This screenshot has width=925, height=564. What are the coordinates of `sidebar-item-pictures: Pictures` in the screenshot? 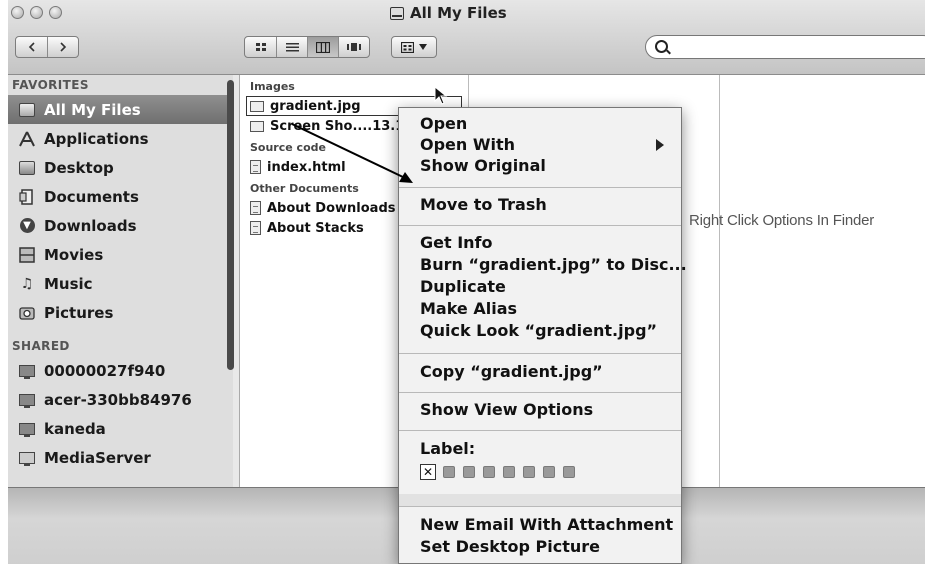 It's located at (120, 312).